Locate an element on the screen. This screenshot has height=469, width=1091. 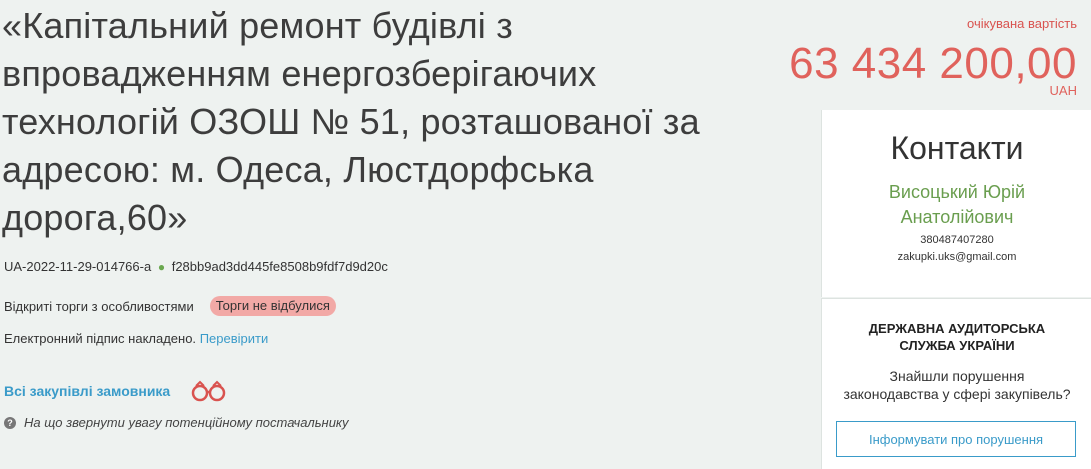
binoculars-icon is located at coordinates (209, 391).